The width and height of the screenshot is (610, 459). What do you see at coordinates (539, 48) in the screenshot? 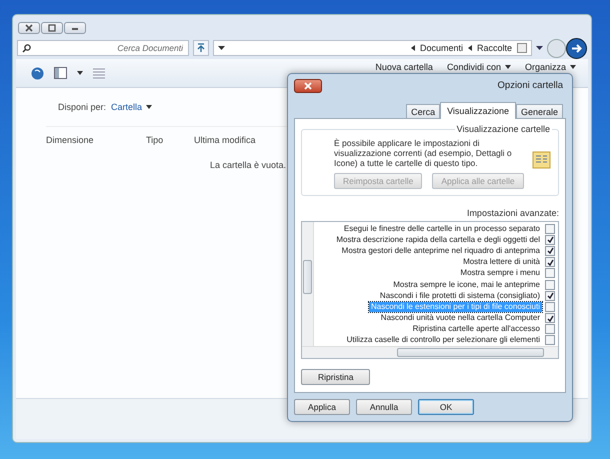
I see `recent-pages-arrow-icon` at bounding box center [539, 48].